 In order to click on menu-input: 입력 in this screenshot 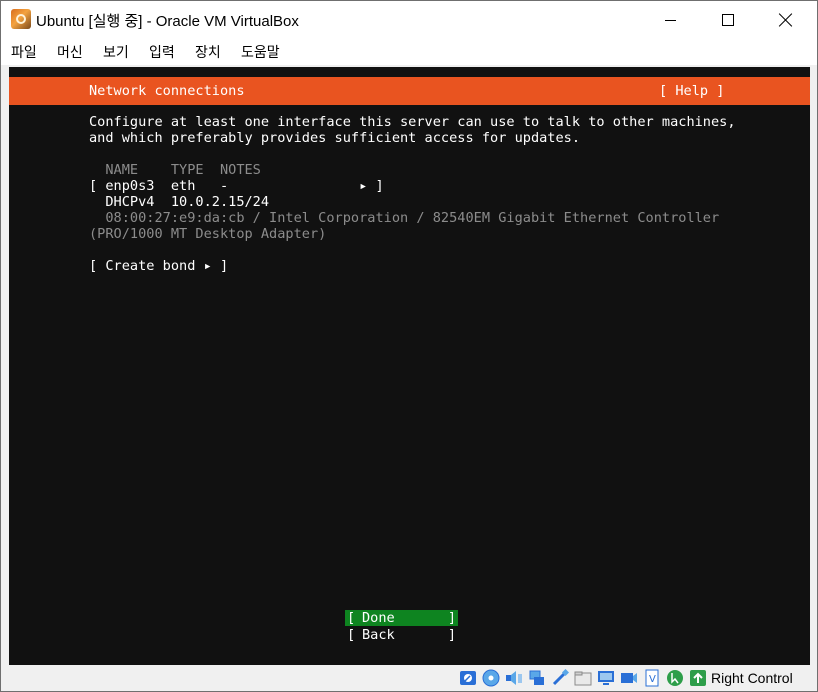, I will do `click(162, 52)`.